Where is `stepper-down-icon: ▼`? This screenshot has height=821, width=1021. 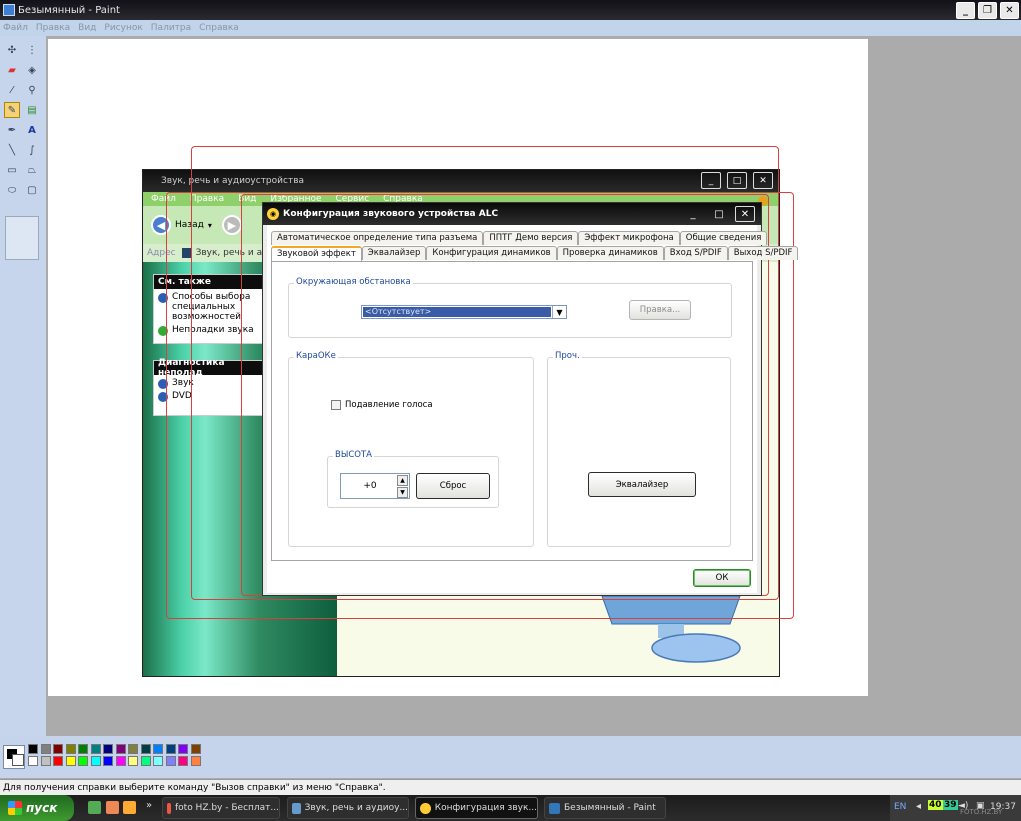 stepper-down-icon: ▼ is located at coordinates (402, 492).